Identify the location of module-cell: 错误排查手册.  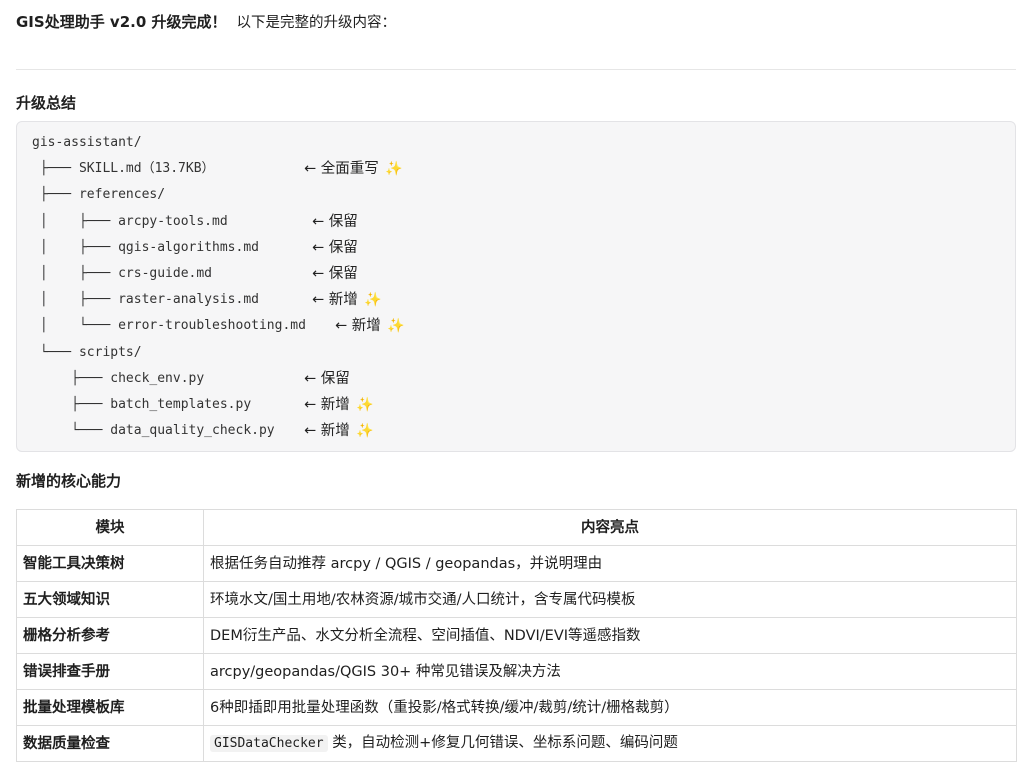
(110, 671).